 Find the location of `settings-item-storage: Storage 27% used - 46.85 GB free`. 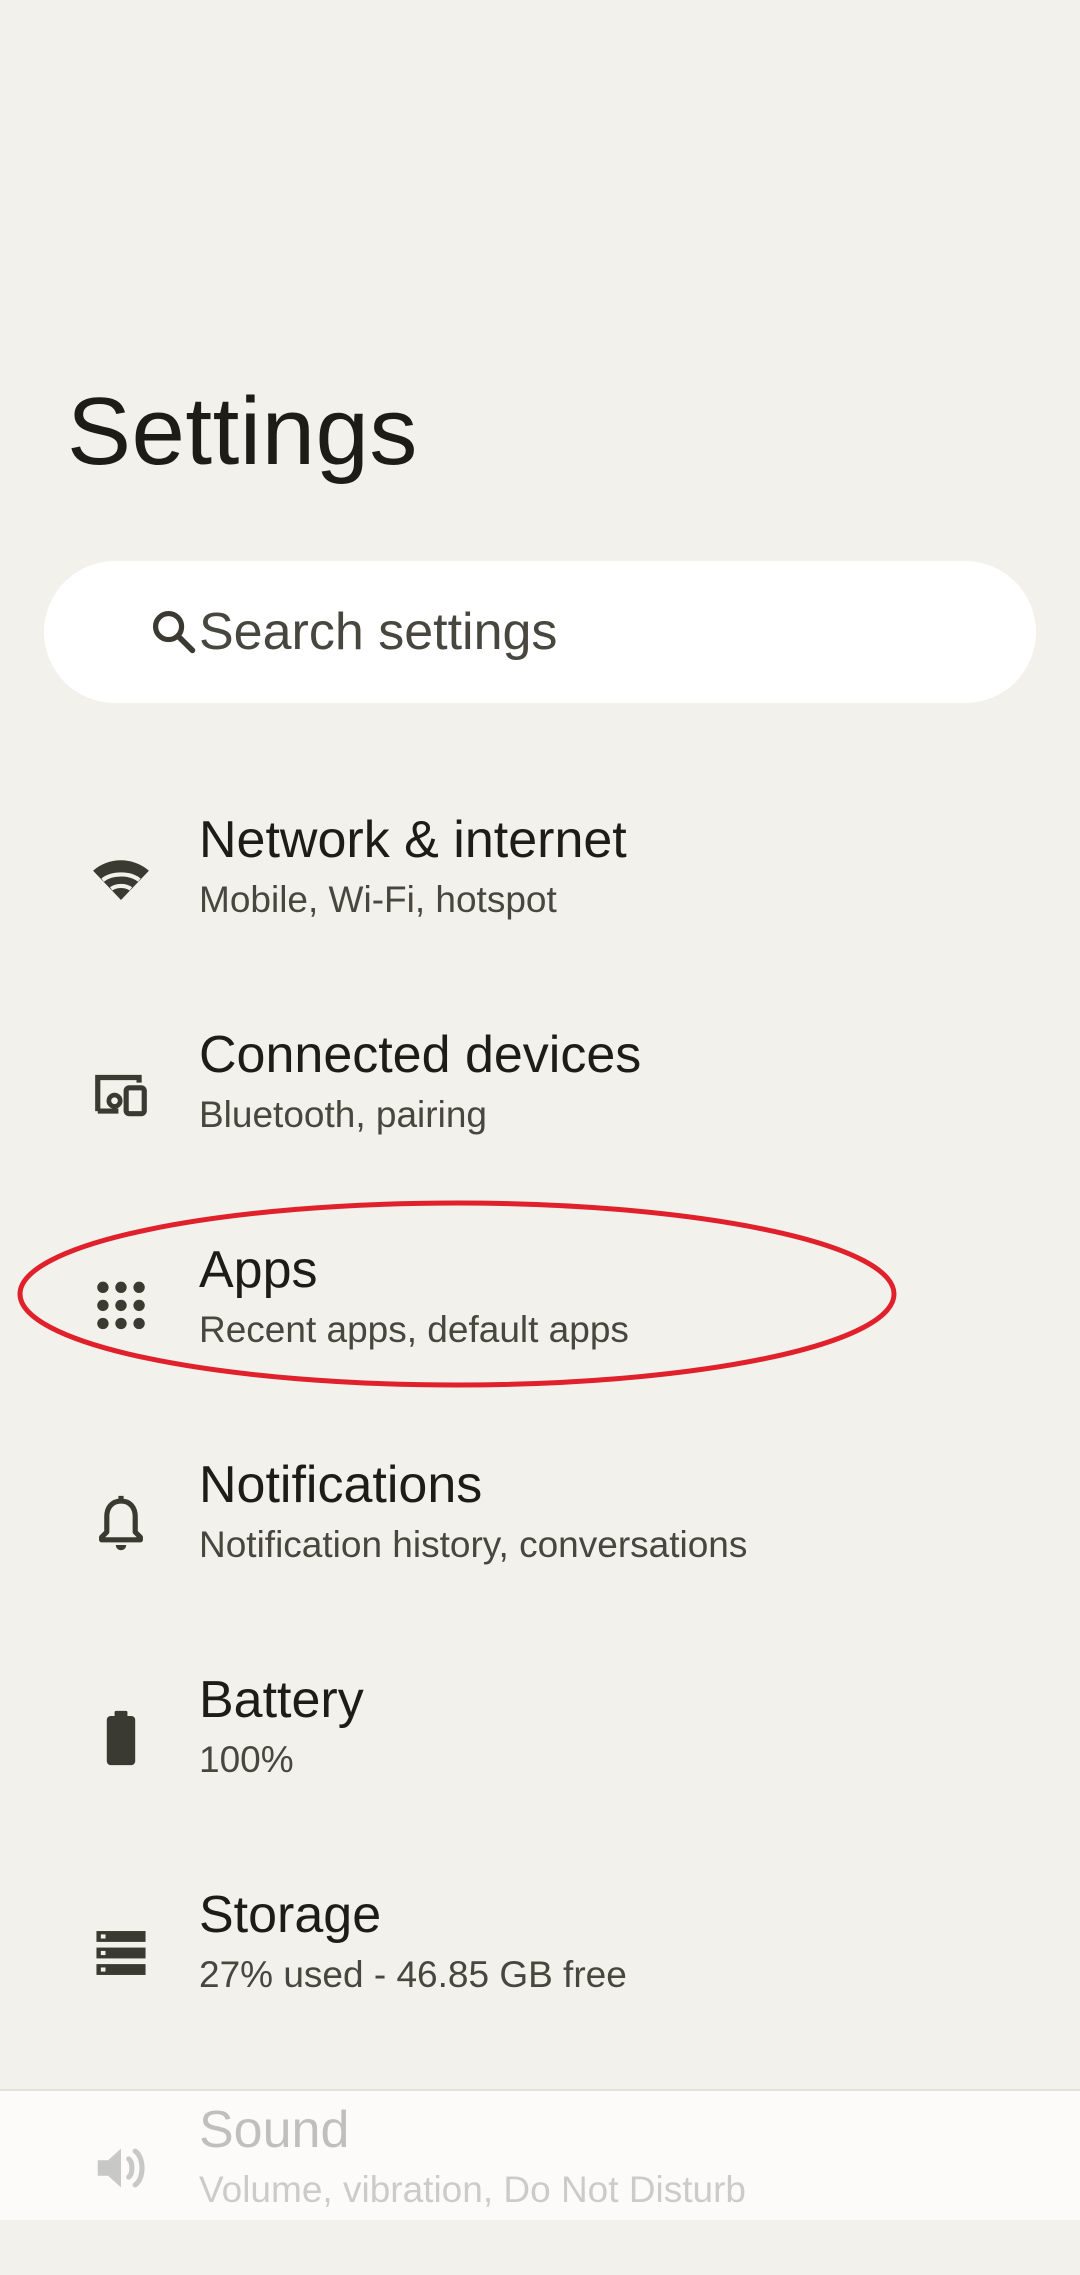

settings-item-storage: Storage 27% used - 46.85 GB free is located at coordinates (540, 1952).